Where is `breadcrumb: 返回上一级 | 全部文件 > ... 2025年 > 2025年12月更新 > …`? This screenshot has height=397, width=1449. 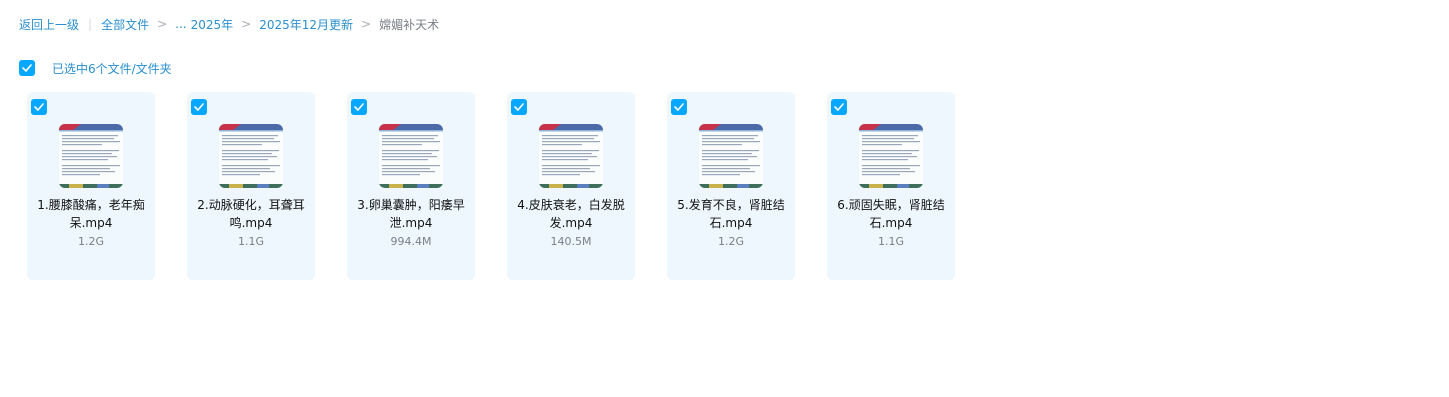 breadcrumb: 返回上一级 | 全部文件 > ... 2025年 > 2025年12月更新 > … is located at coordinates (229, 24).